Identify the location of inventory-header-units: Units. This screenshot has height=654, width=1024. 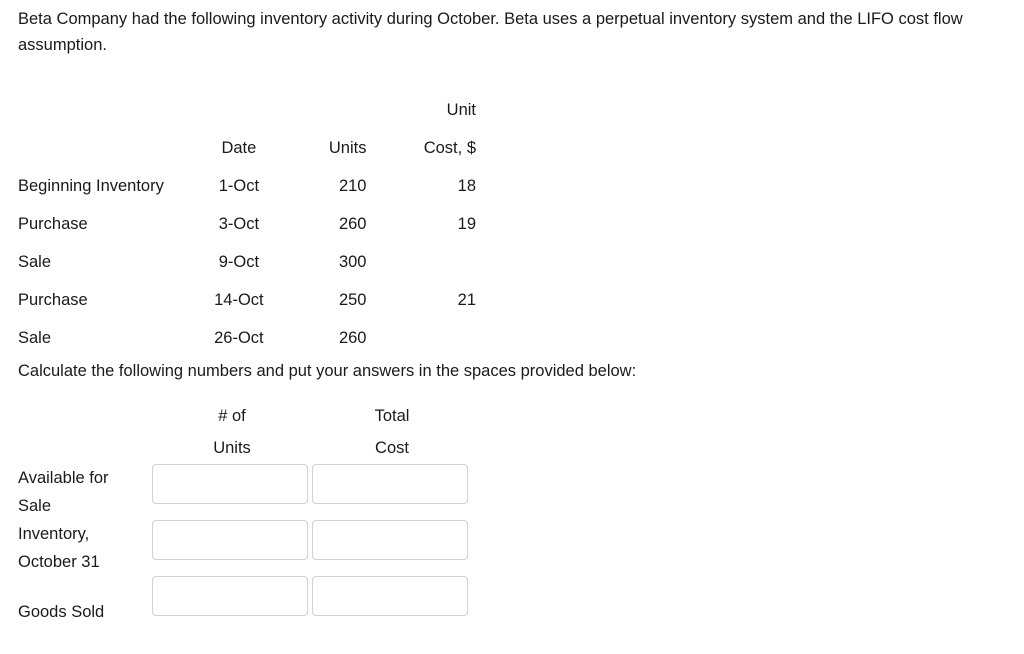
(347, 148).